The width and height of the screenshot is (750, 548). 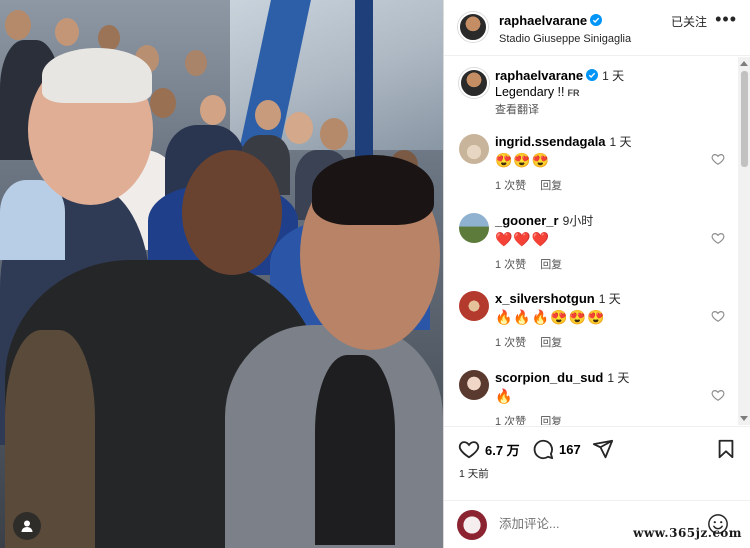 What do you see at coordinates (527, 220) in the screenshot?
I see `commenter-username: _gooner_r` at bounding box center [527, 220].